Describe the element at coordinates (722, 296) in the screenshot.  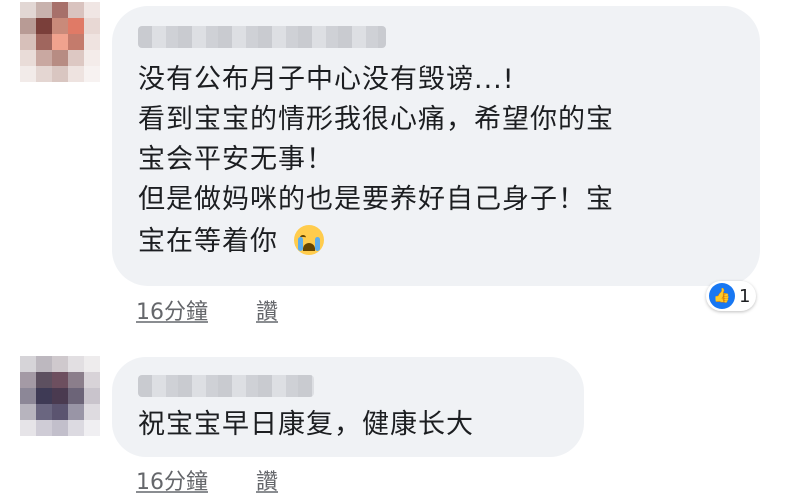
I see `thumbs-up-icon: 👍` at that location.